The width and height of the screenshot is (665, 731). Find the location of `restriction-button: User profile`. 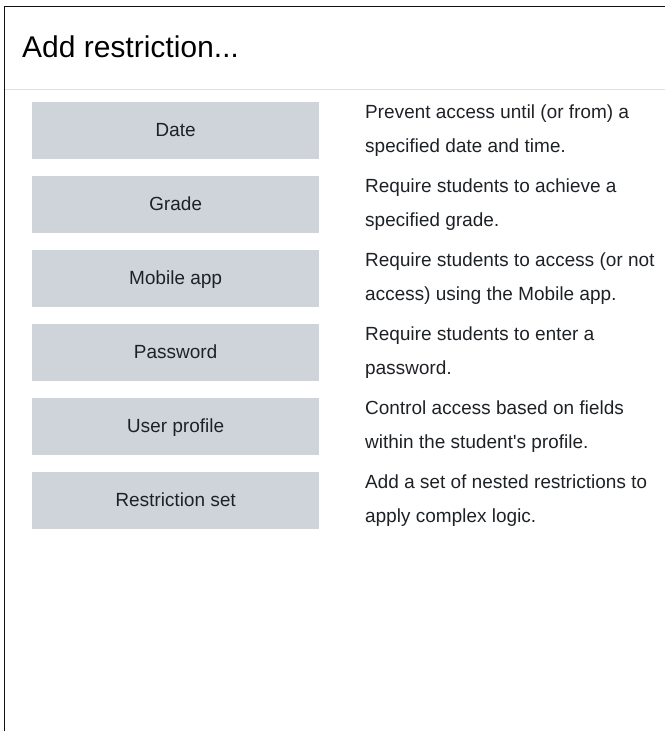

restriction-button: User profile is located at coordinates (175, 426).